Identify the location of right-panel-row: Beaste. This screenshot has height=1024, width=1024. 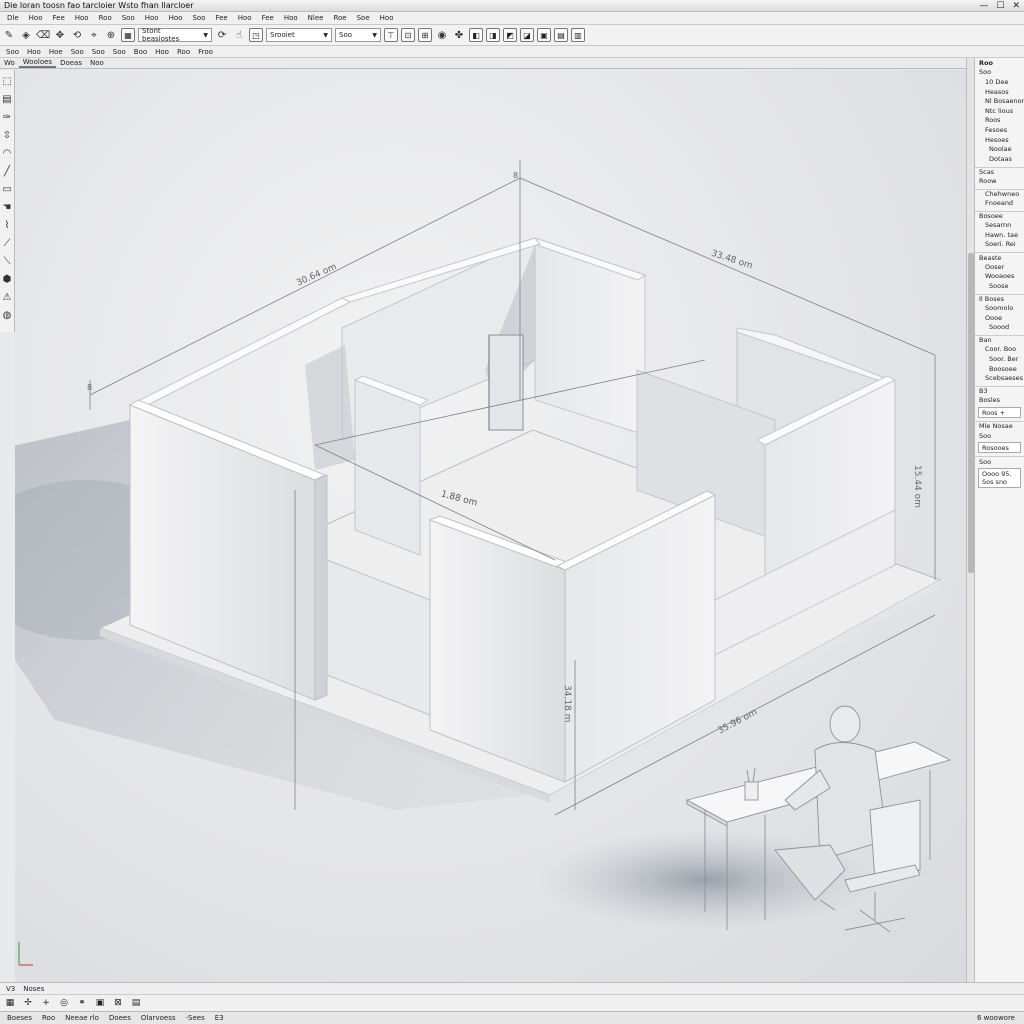
(999, 257).